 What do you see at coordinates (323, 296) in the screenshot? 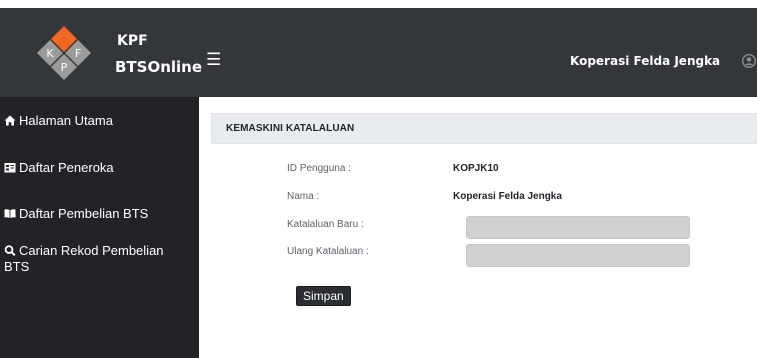
I see `save-button: Simpan` at bounding box center [323, 296].